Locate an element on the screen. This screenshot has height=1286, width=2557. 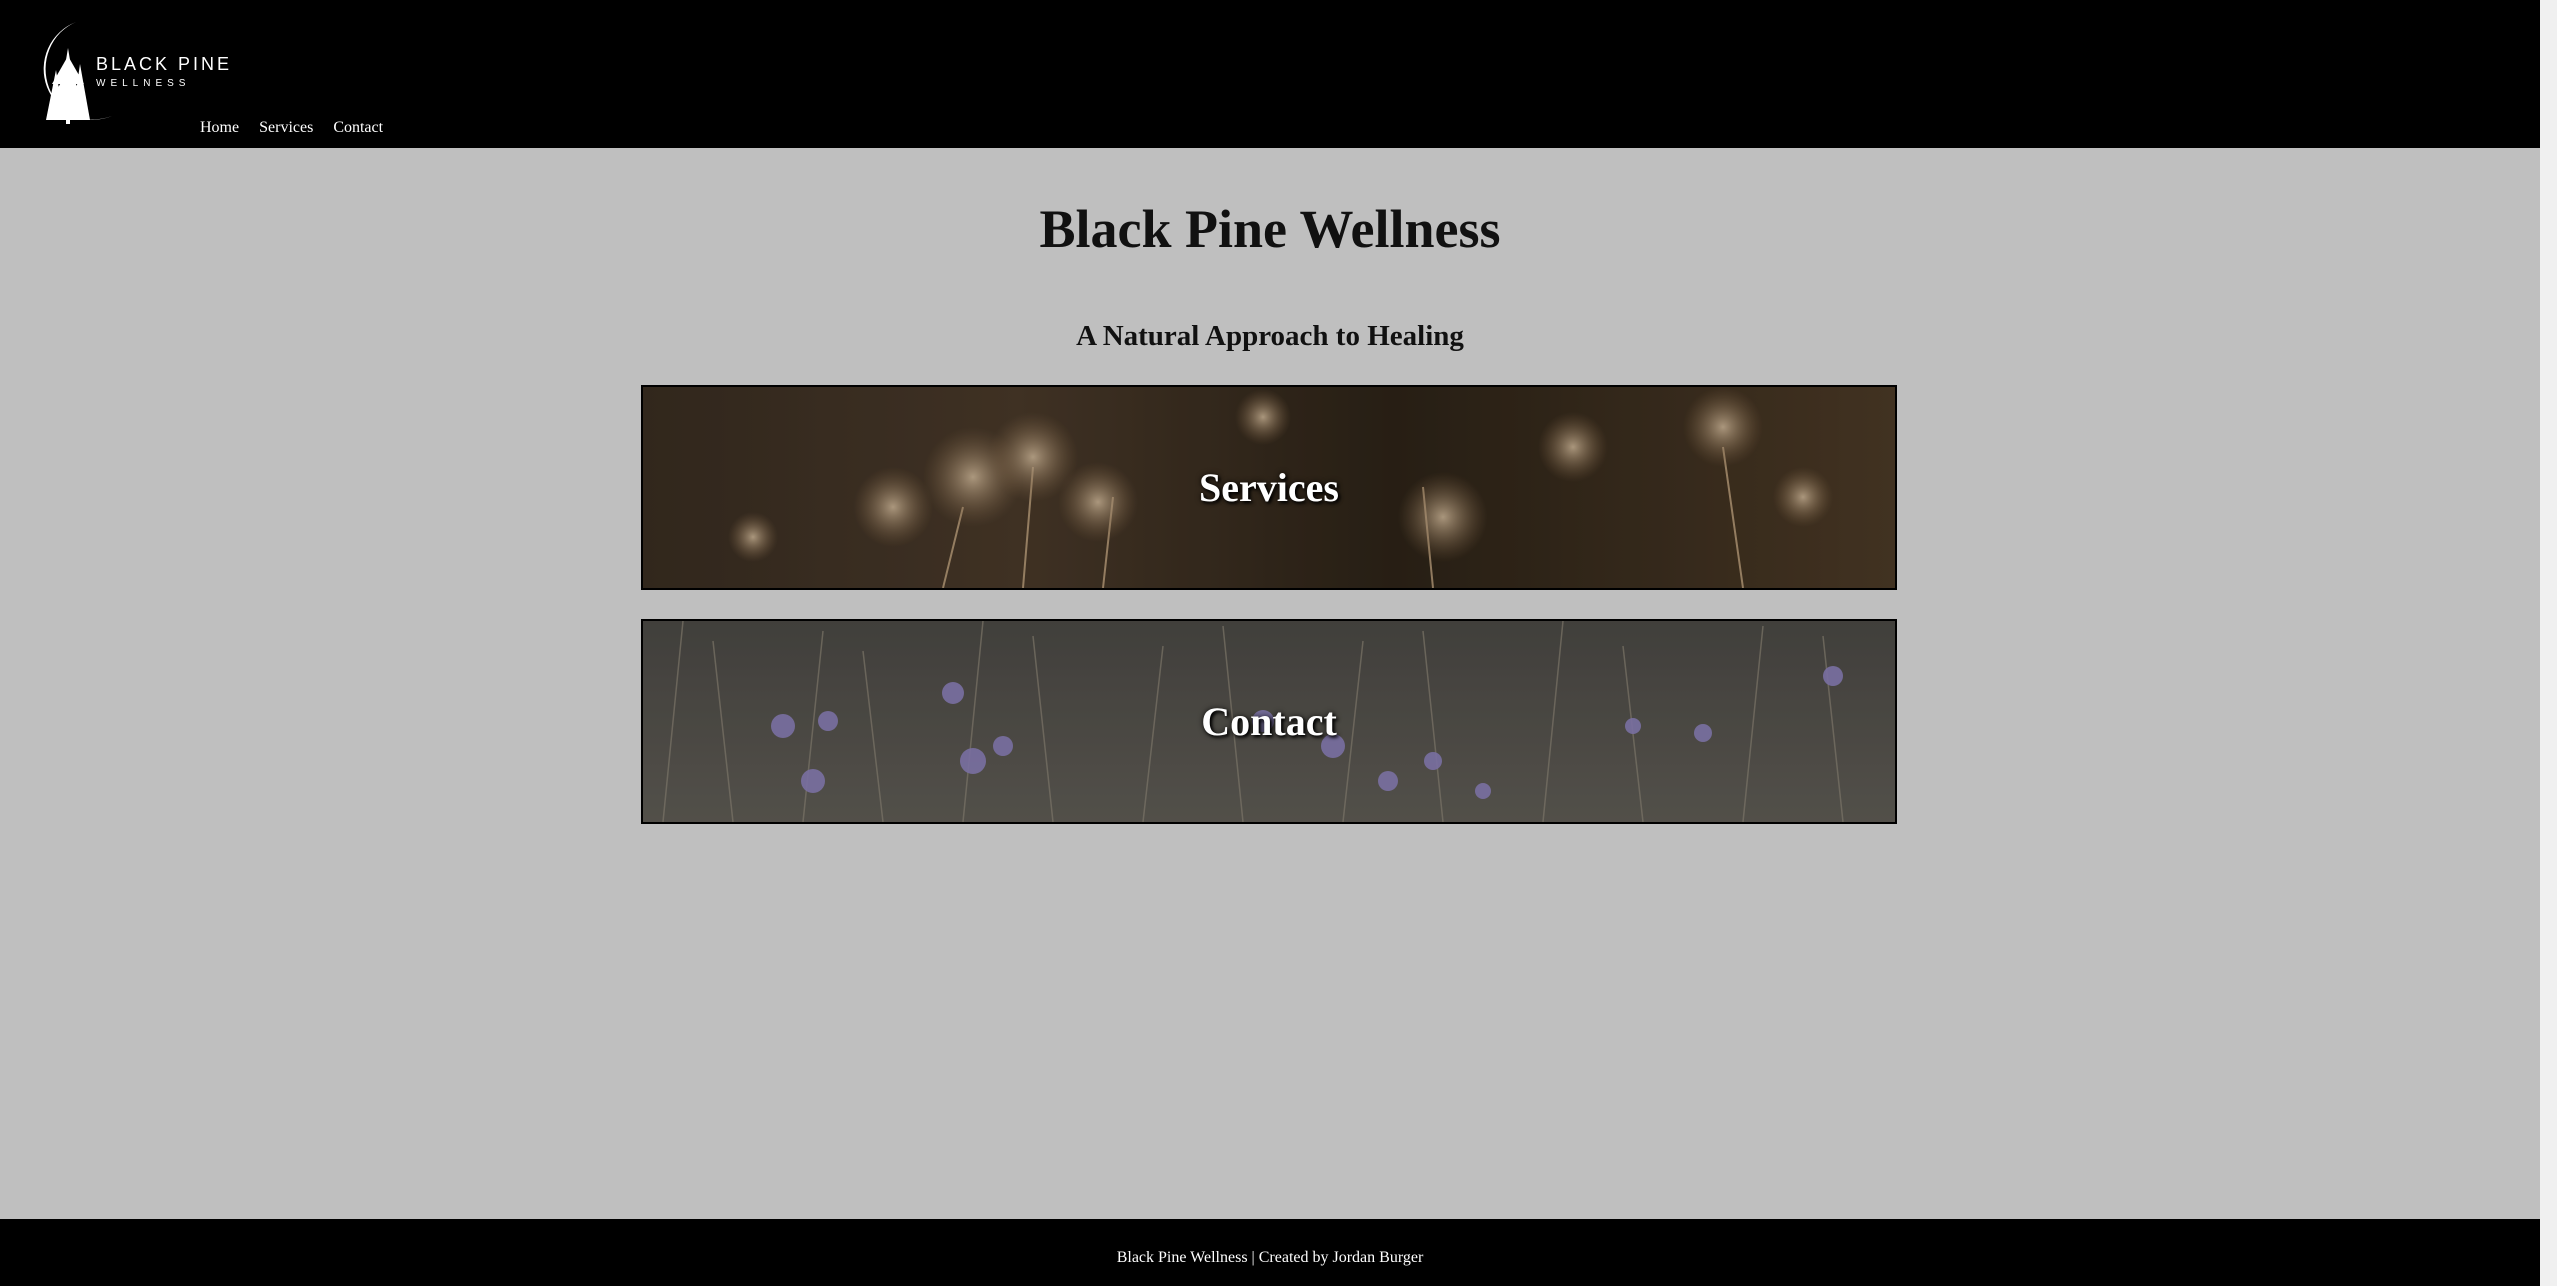
services-banner-link: Services is located at coordinates (1269, 487).